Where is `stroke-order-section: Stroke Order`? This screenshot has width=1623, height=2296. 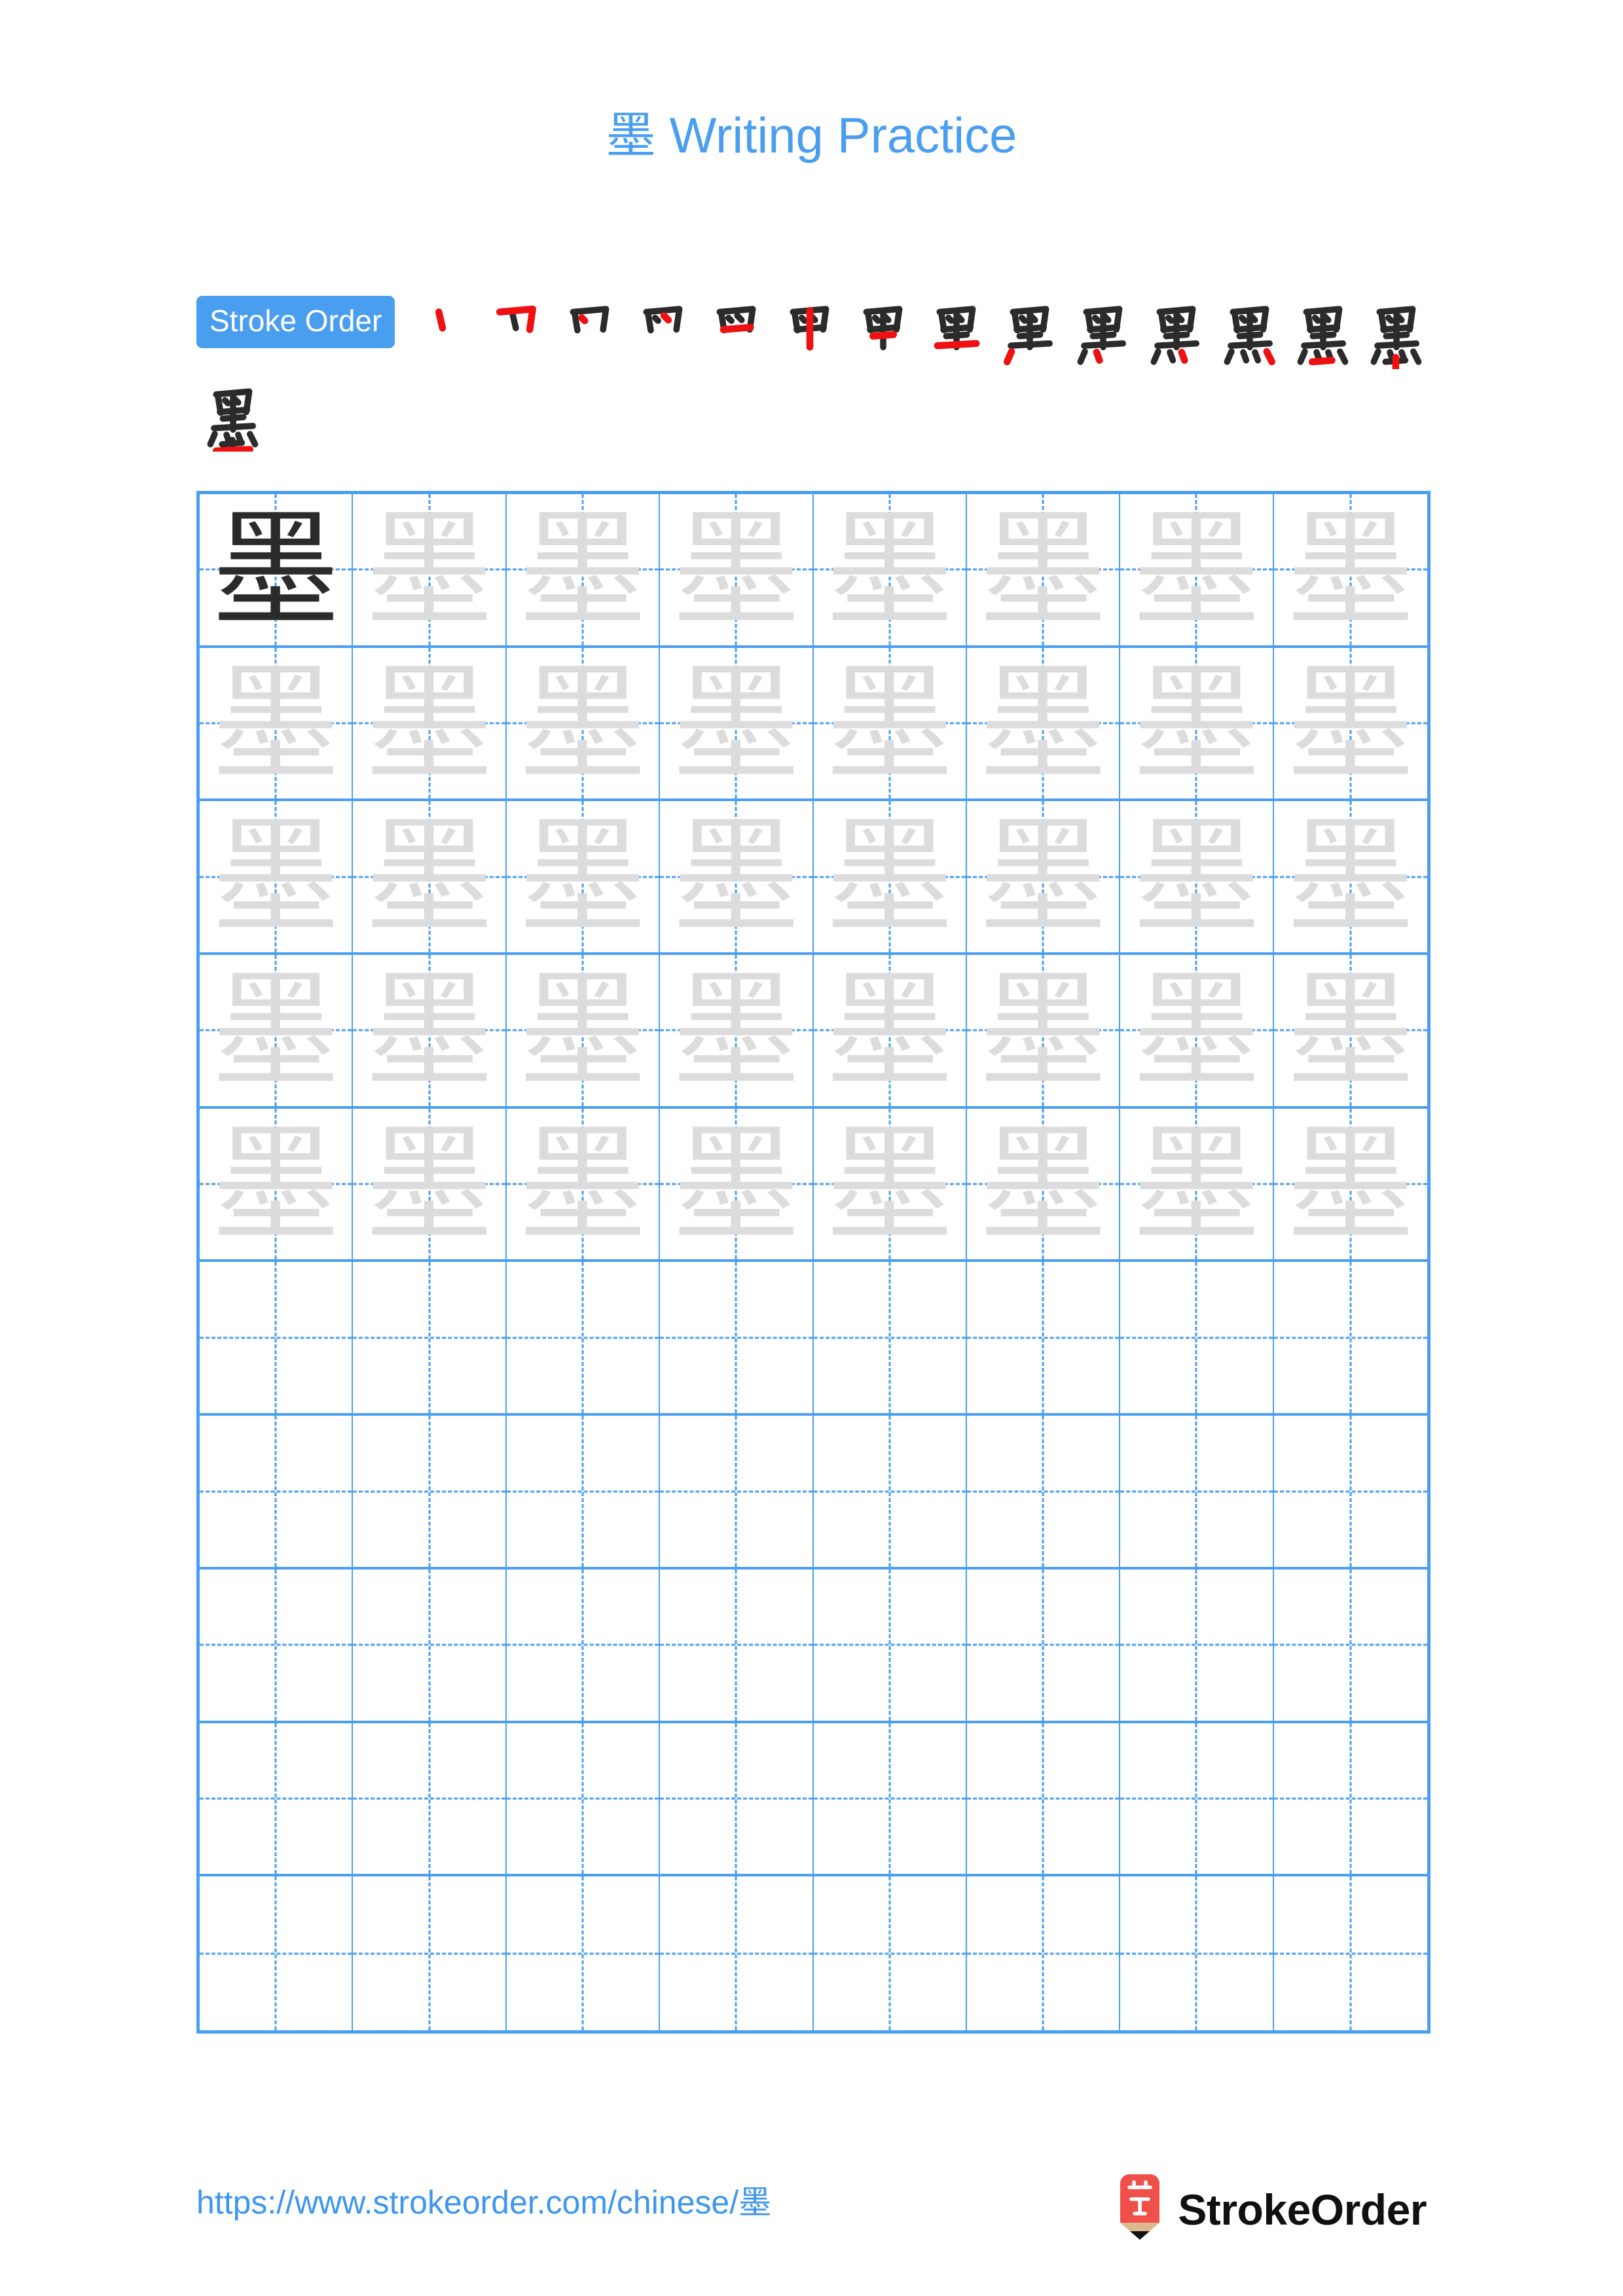
stroke-order-section: Stroke Order is located at coordinates (815, 378).